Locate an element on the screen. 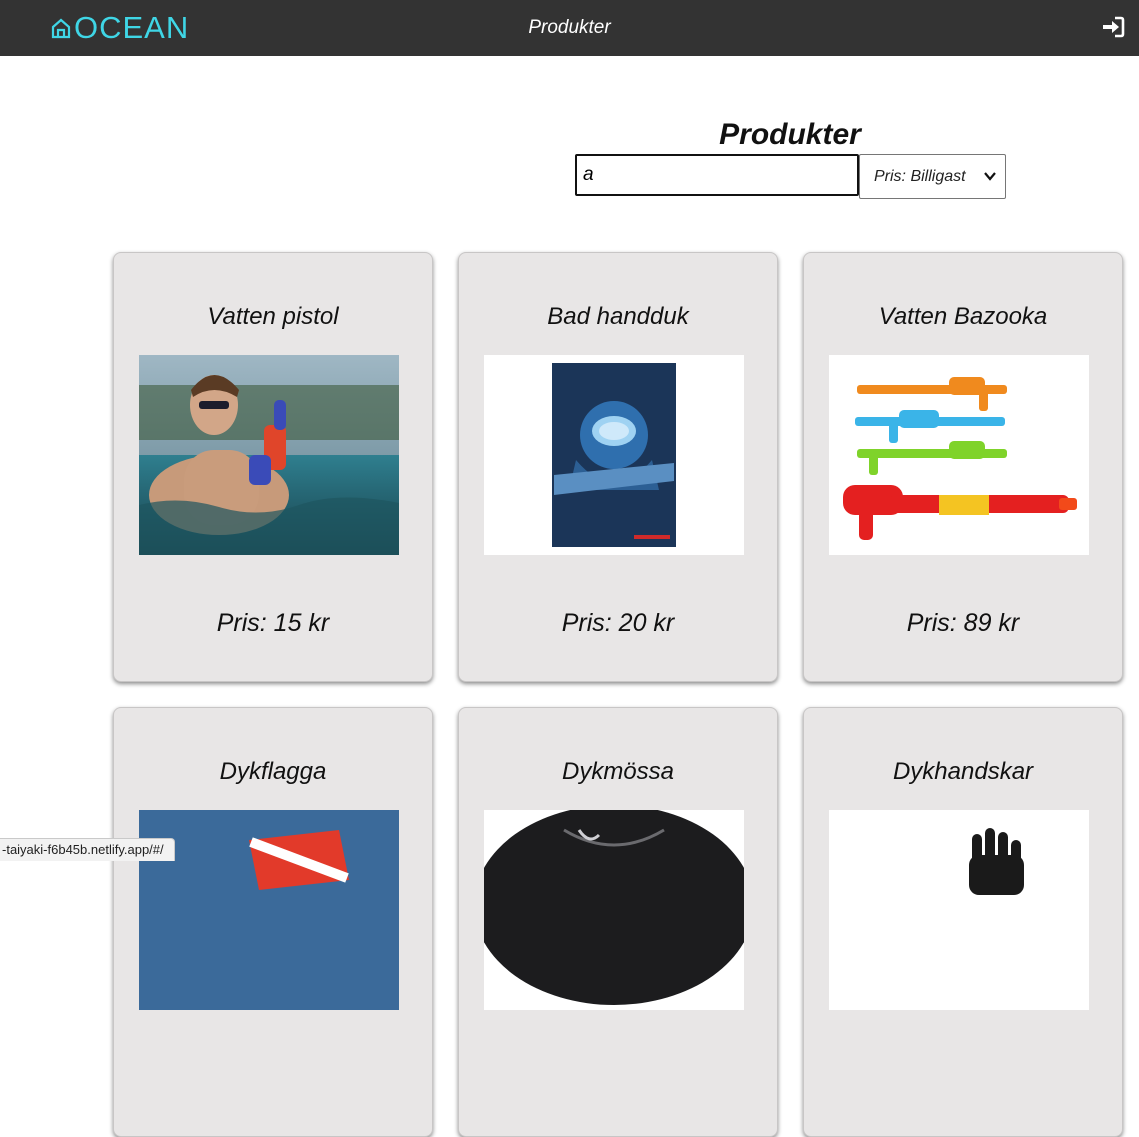  product-name: Dykmössa is located at coordinates (618, 771).